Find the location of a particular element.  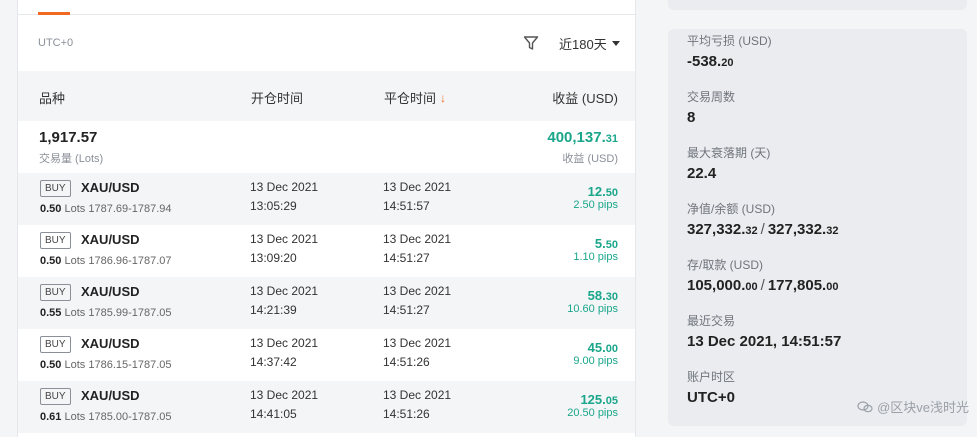

equity-balance-label: 净值/余额 (USD) is located at coordinates (731, 209).